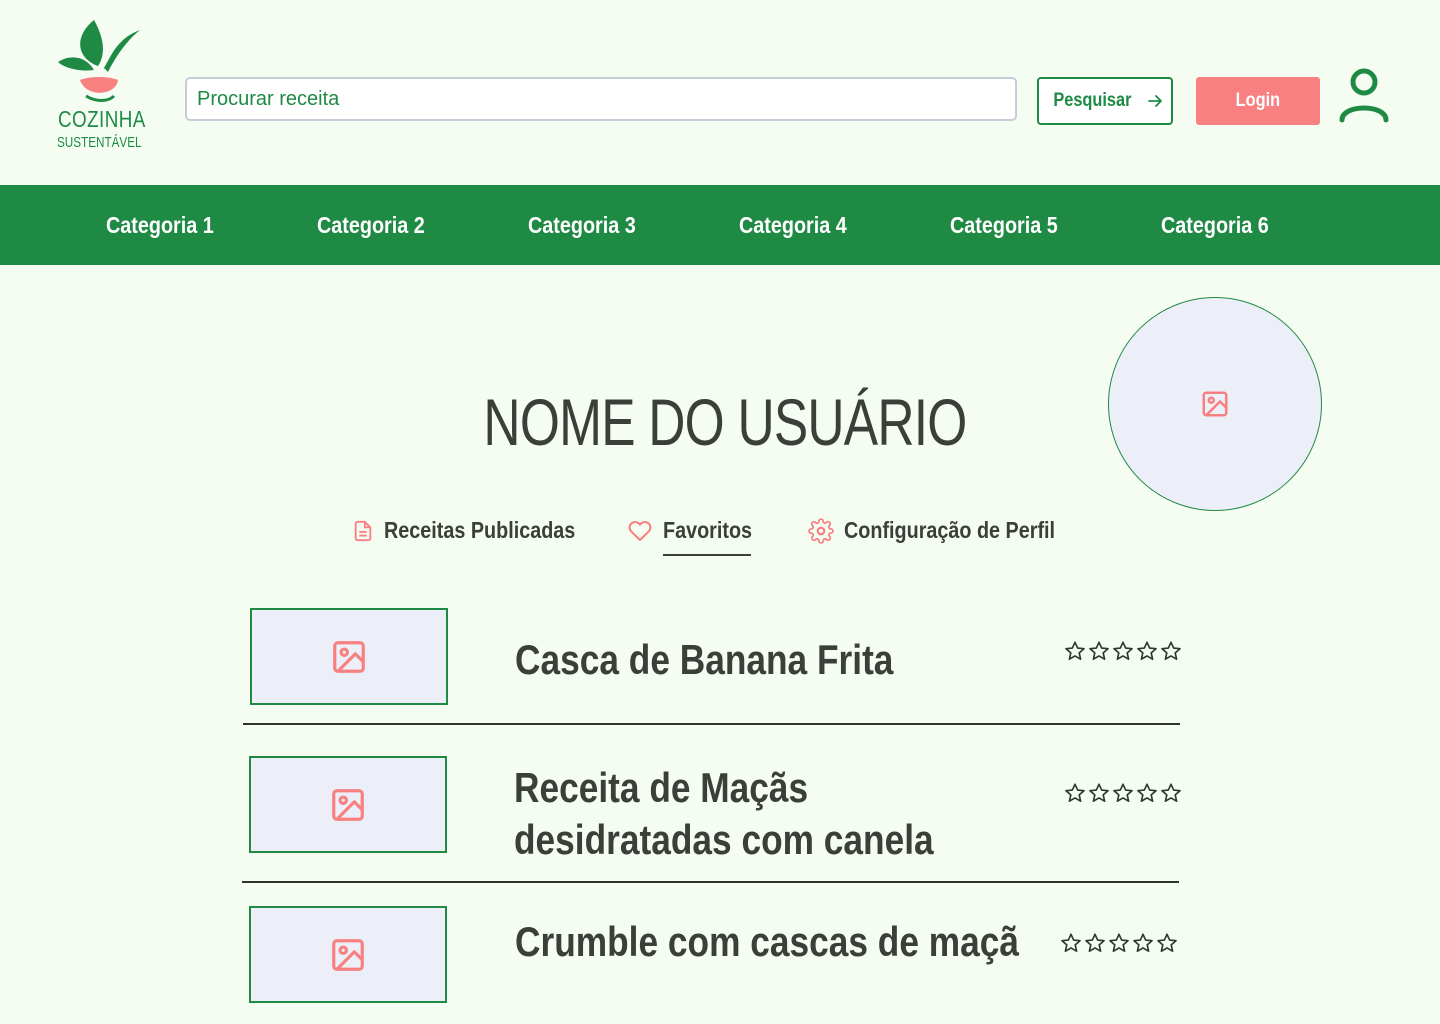 The width and height of the screenshot is (1440, 1024). I want to click on login-button-label: Login, so click(1258, 100).